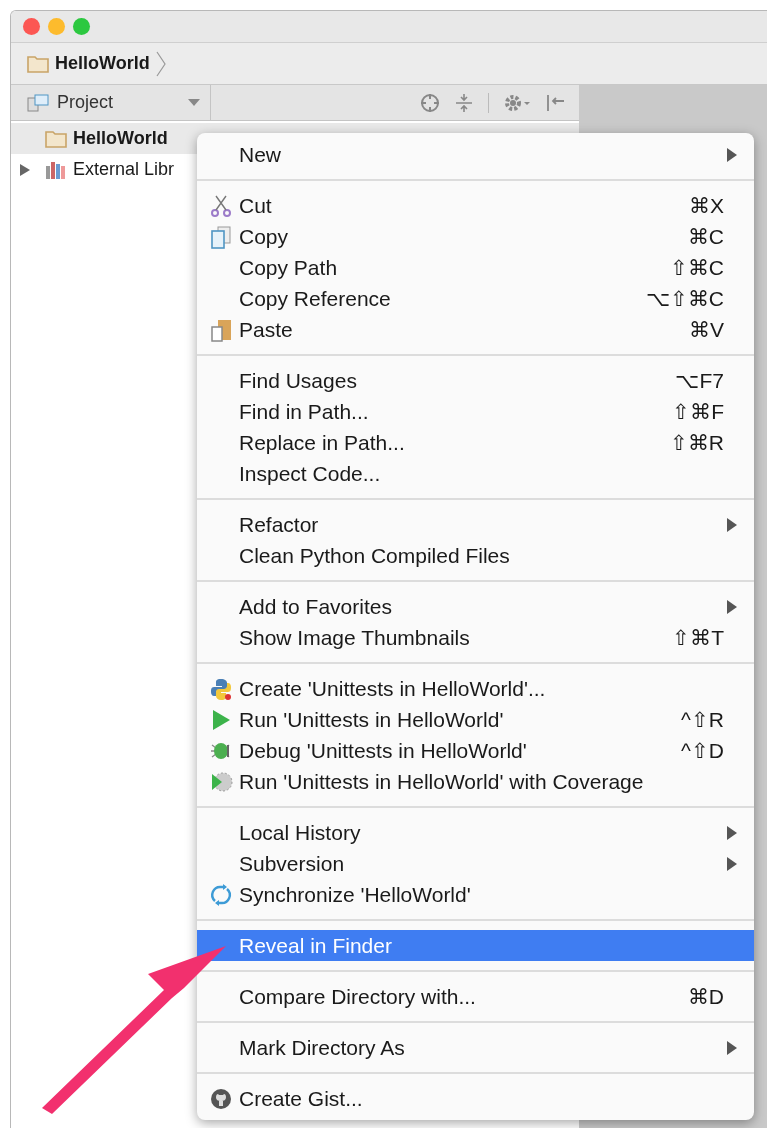 This screenshot has width=767, height=1128. What do you see at coordinates (120, 138) in the screenshot?
I see `tree-item-label: HelloWorld` at bounding box center [120, 138].